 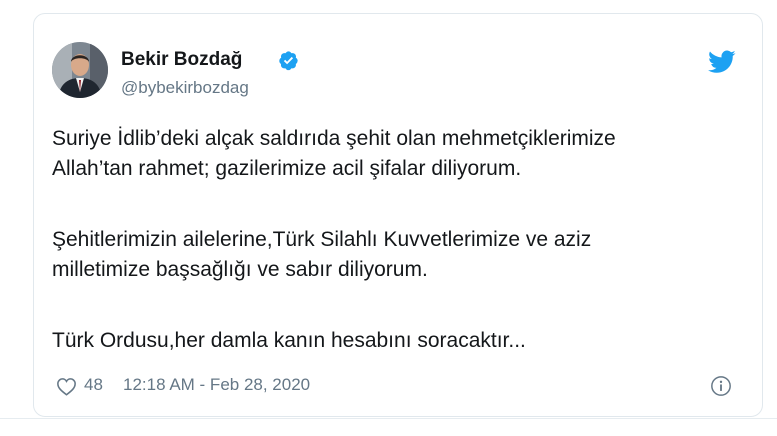 What do you see at coordinates (66, 386) in the screenshot?
I see `heart-icon` at bounding box center [66, 386].